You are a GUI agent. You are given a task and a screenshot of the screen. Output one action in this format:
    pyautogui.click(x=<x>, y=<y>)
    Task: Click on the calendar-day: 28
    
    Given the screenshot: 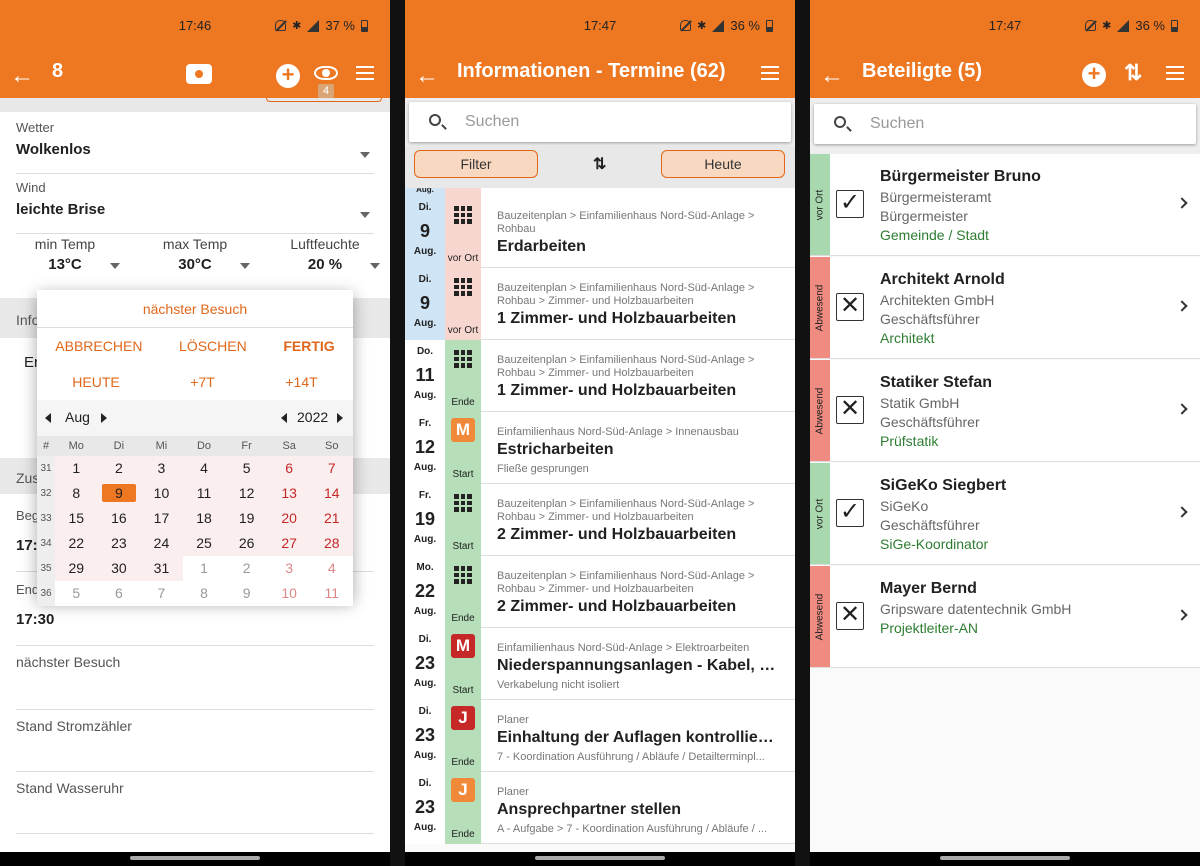 What is the action you would take?
    pyautogui.click(x=332, y=543)
    